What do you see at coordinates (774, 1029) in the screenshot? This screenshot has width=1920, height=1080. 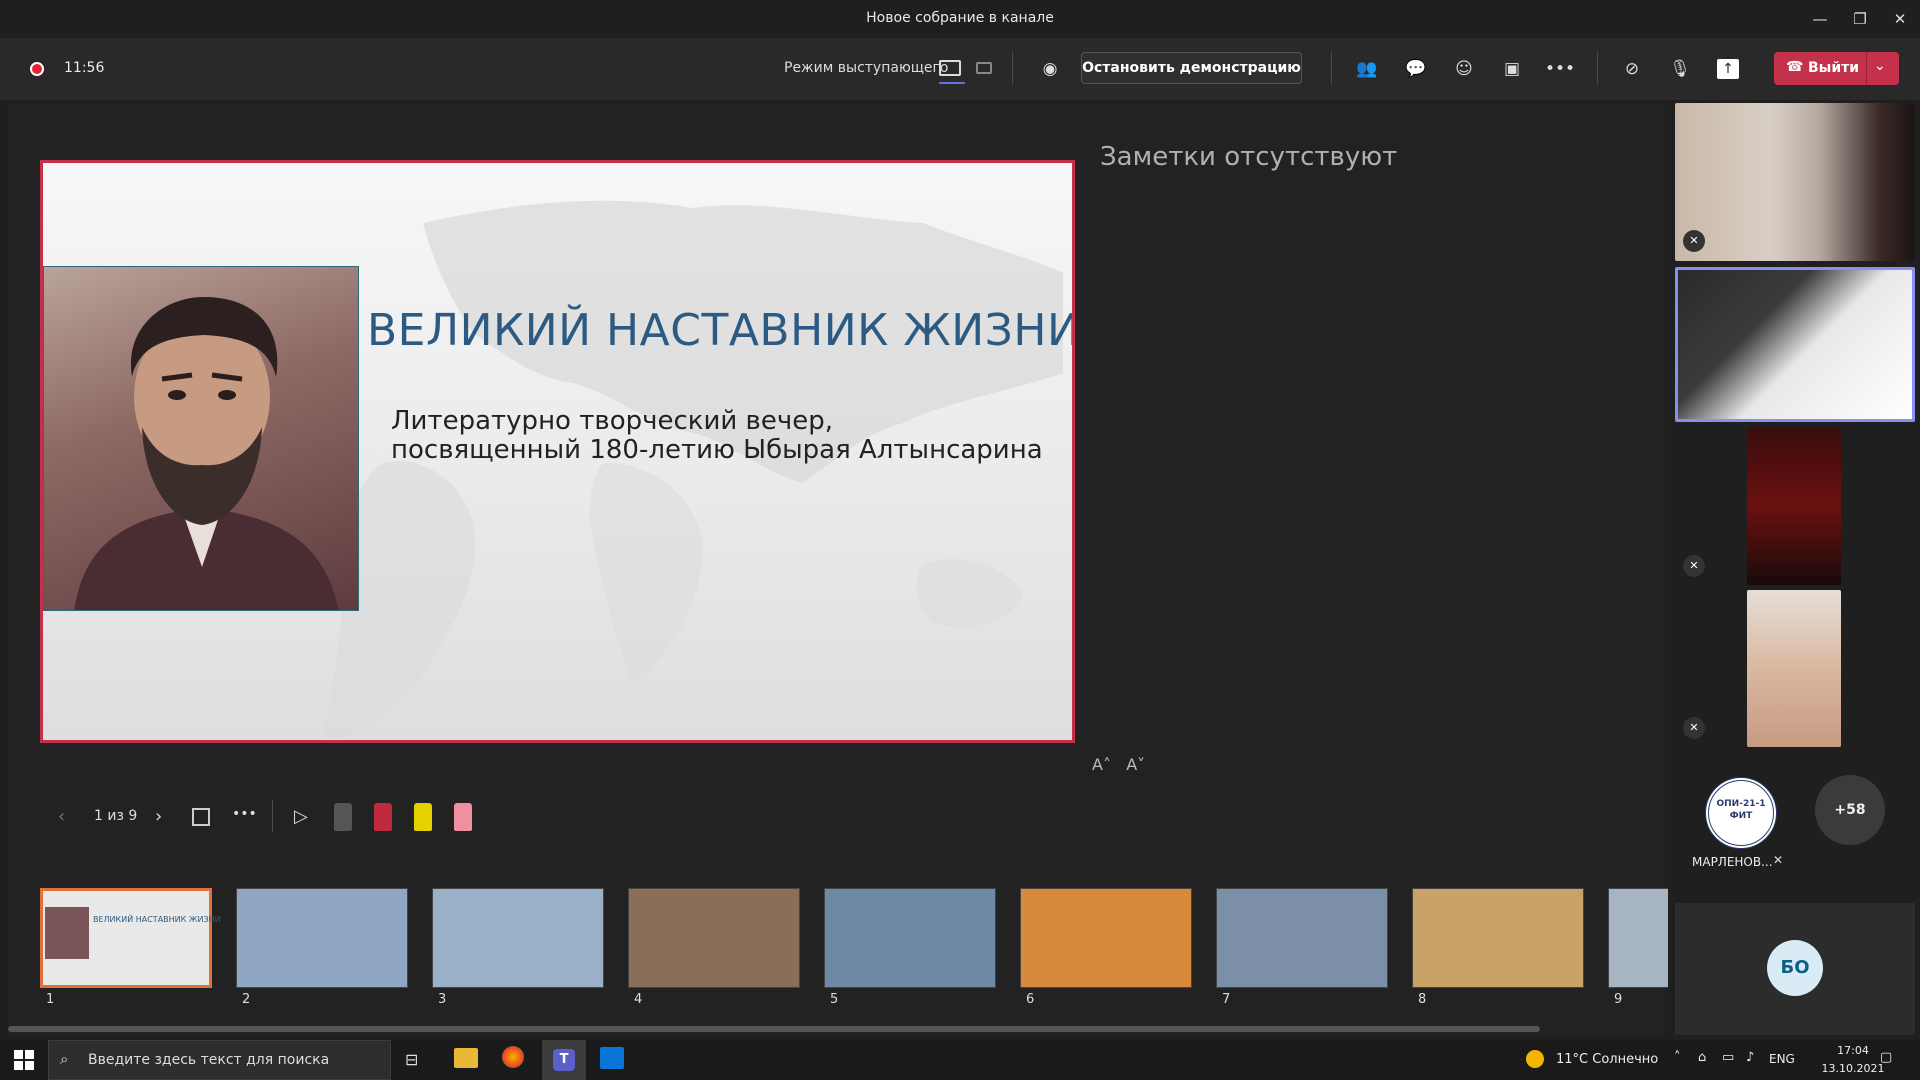 I see `thumbnail-scrollbar` at bounding box center [774, 1029].